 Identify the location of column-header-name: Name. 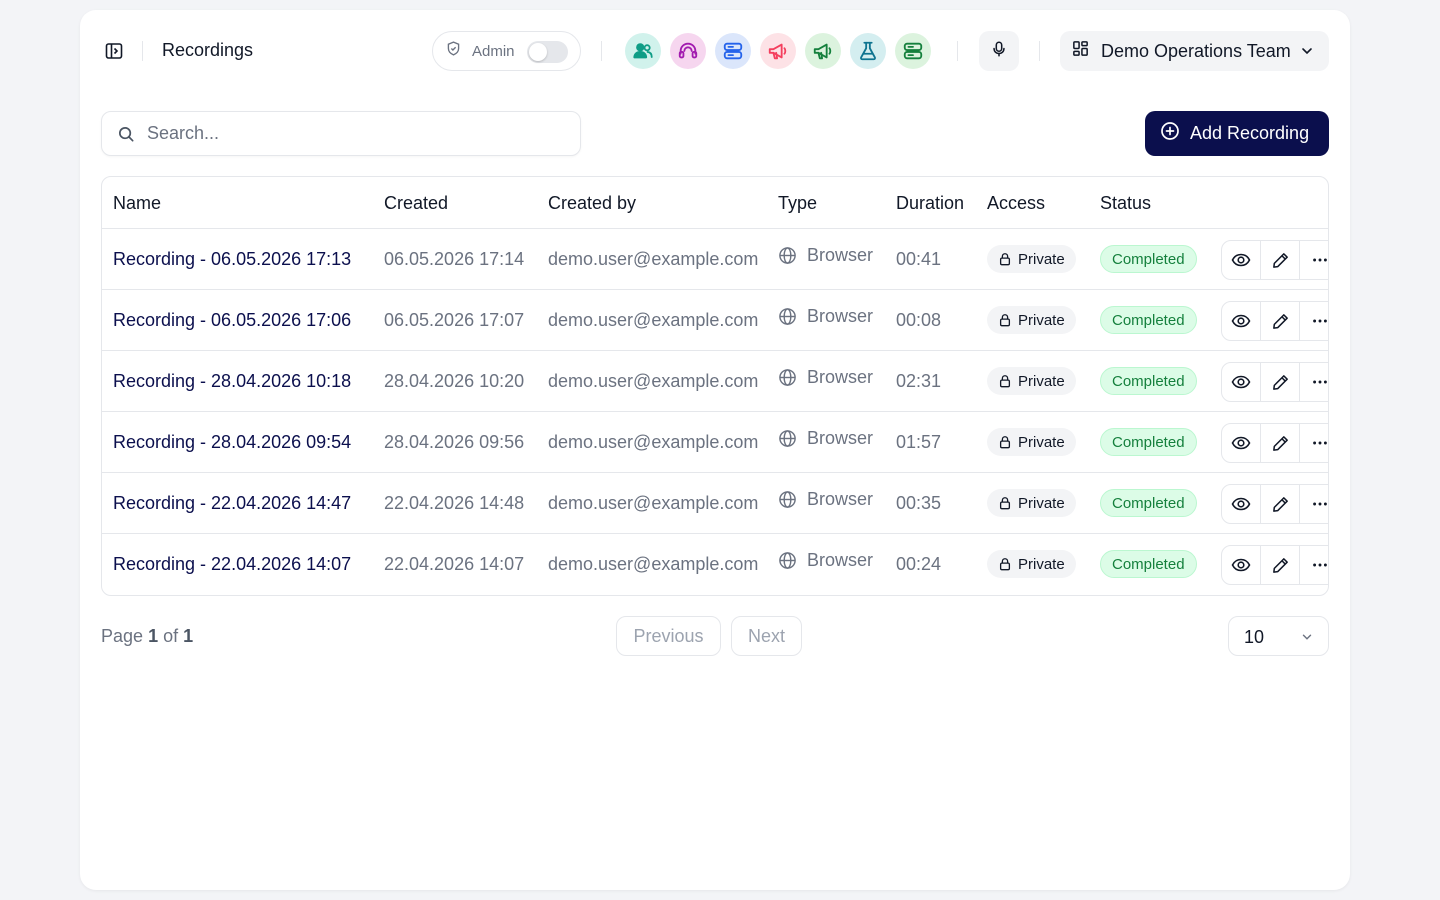
(137, 203).